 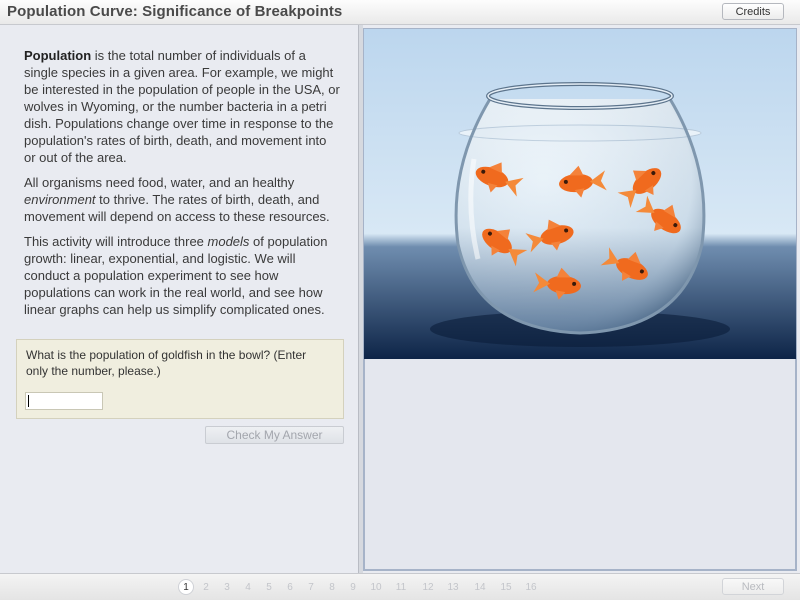 I want to click on page-14: 14, so click(x=480, y=587).